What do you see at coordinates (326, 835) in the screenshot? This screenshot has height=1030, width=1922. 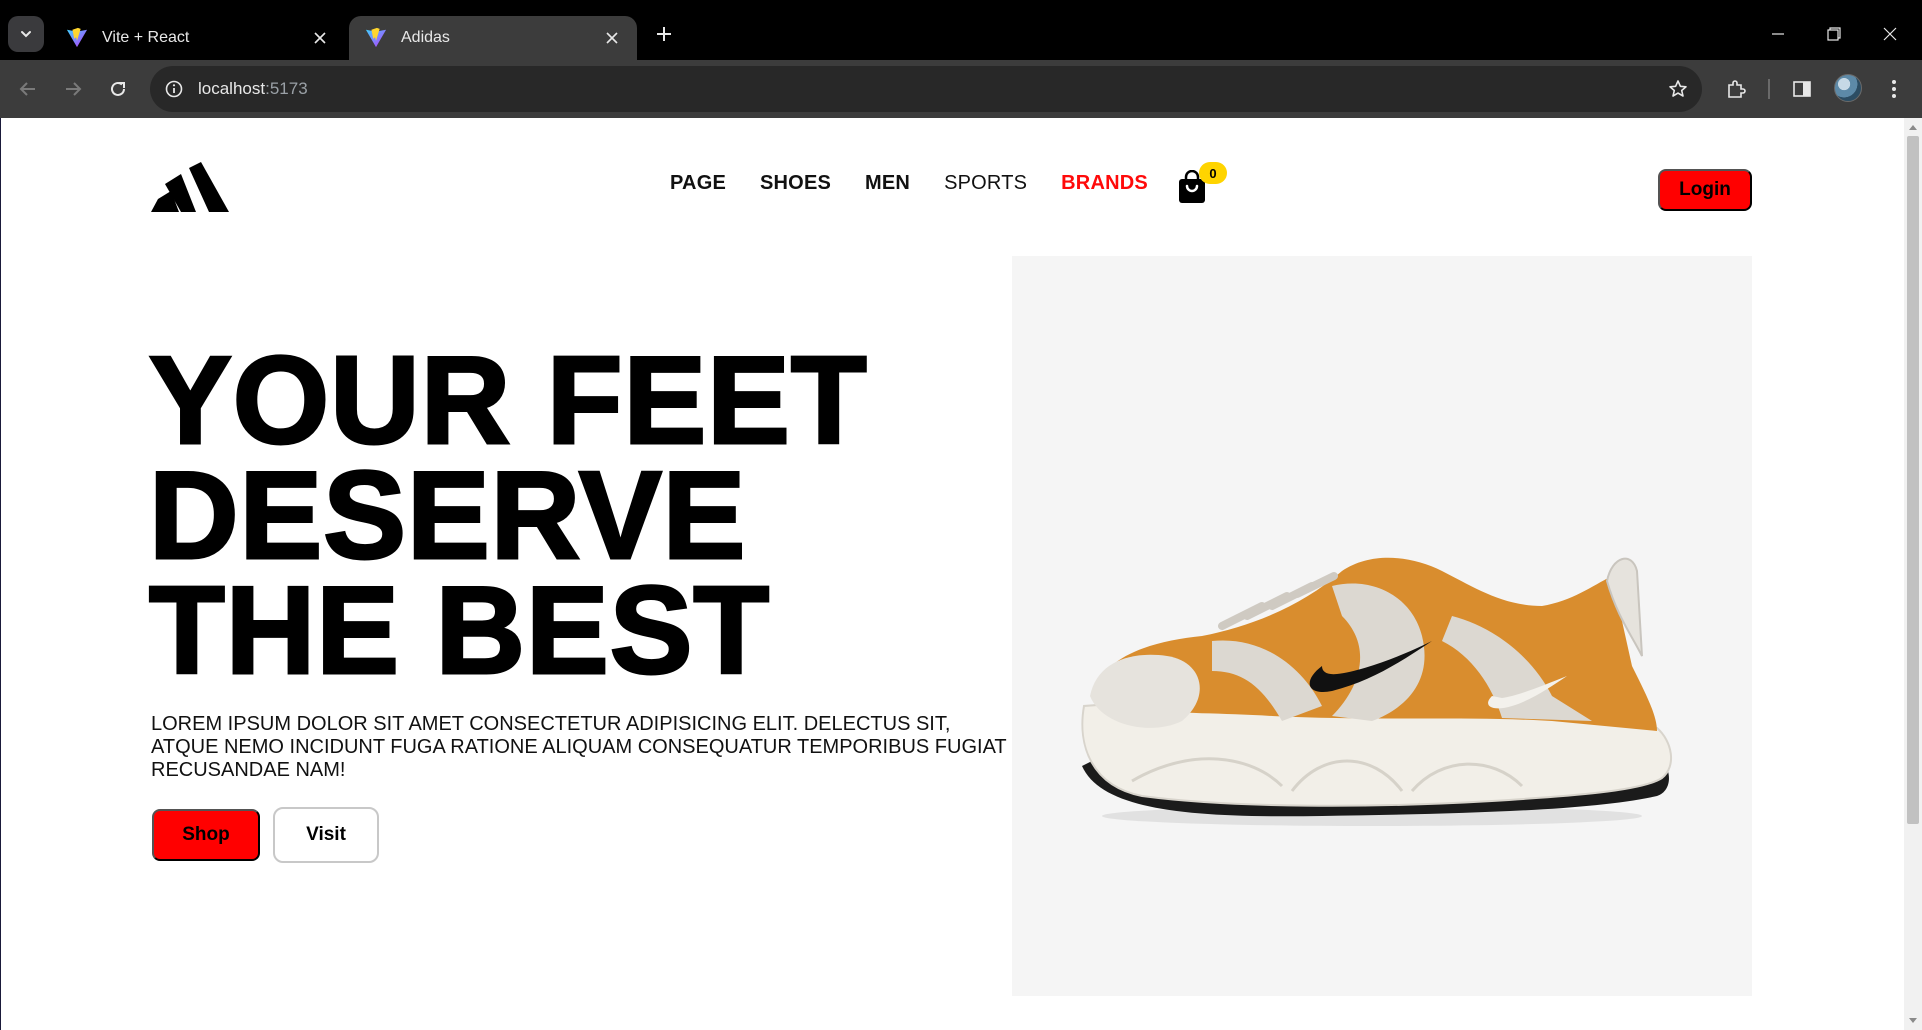 I see `visit-button: Visit` at bounding box center [326, 835].